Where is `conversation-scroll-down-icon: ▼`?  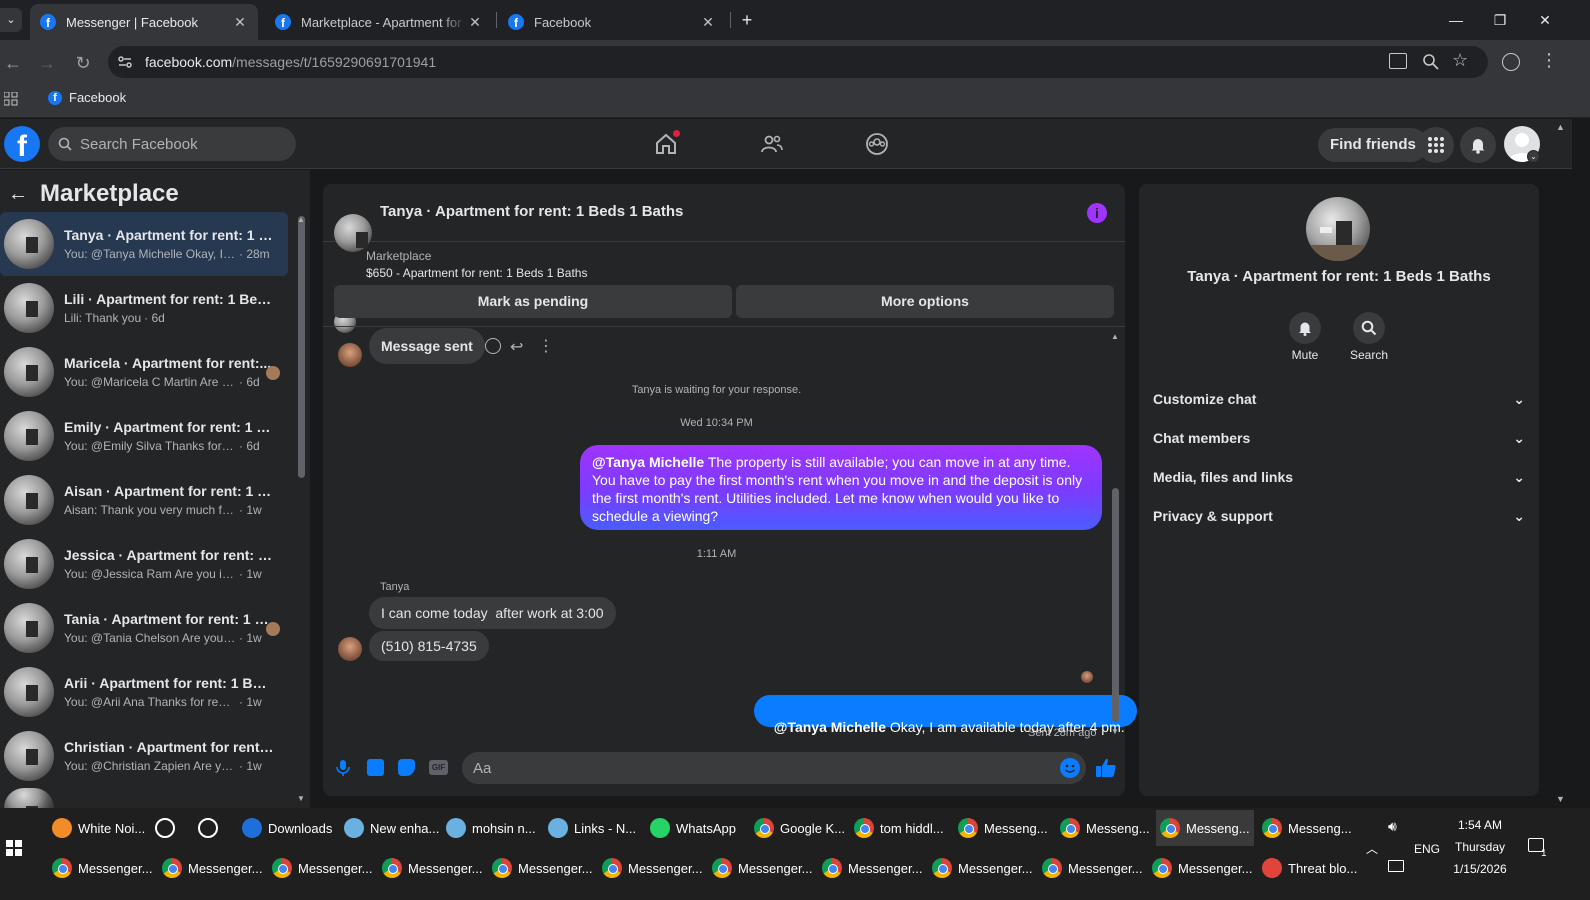
conversation-scroll-down-icon: ▼ is located at coordinates (1115, 731).